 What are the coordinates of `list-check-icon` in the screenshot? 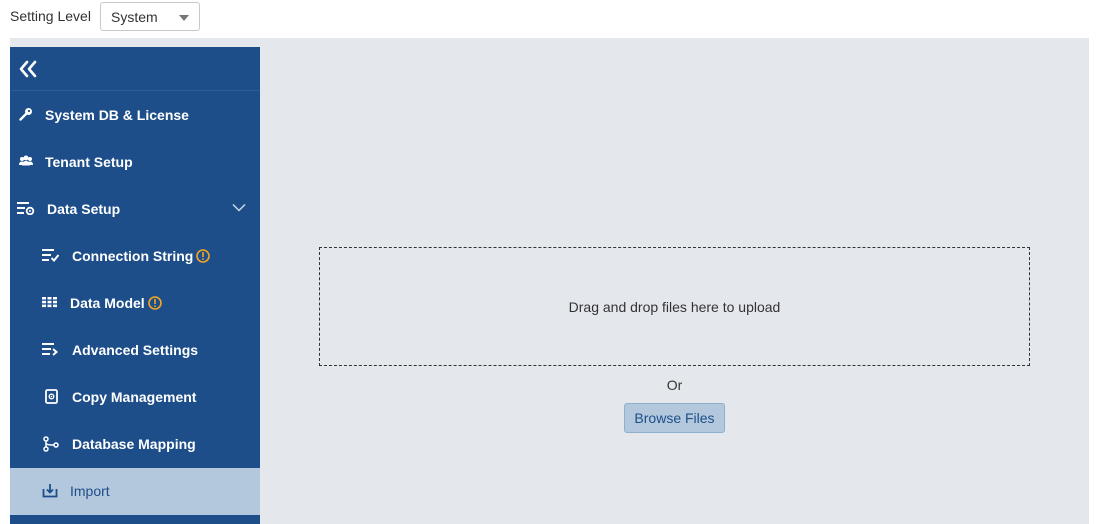 It's located at (51, 256).